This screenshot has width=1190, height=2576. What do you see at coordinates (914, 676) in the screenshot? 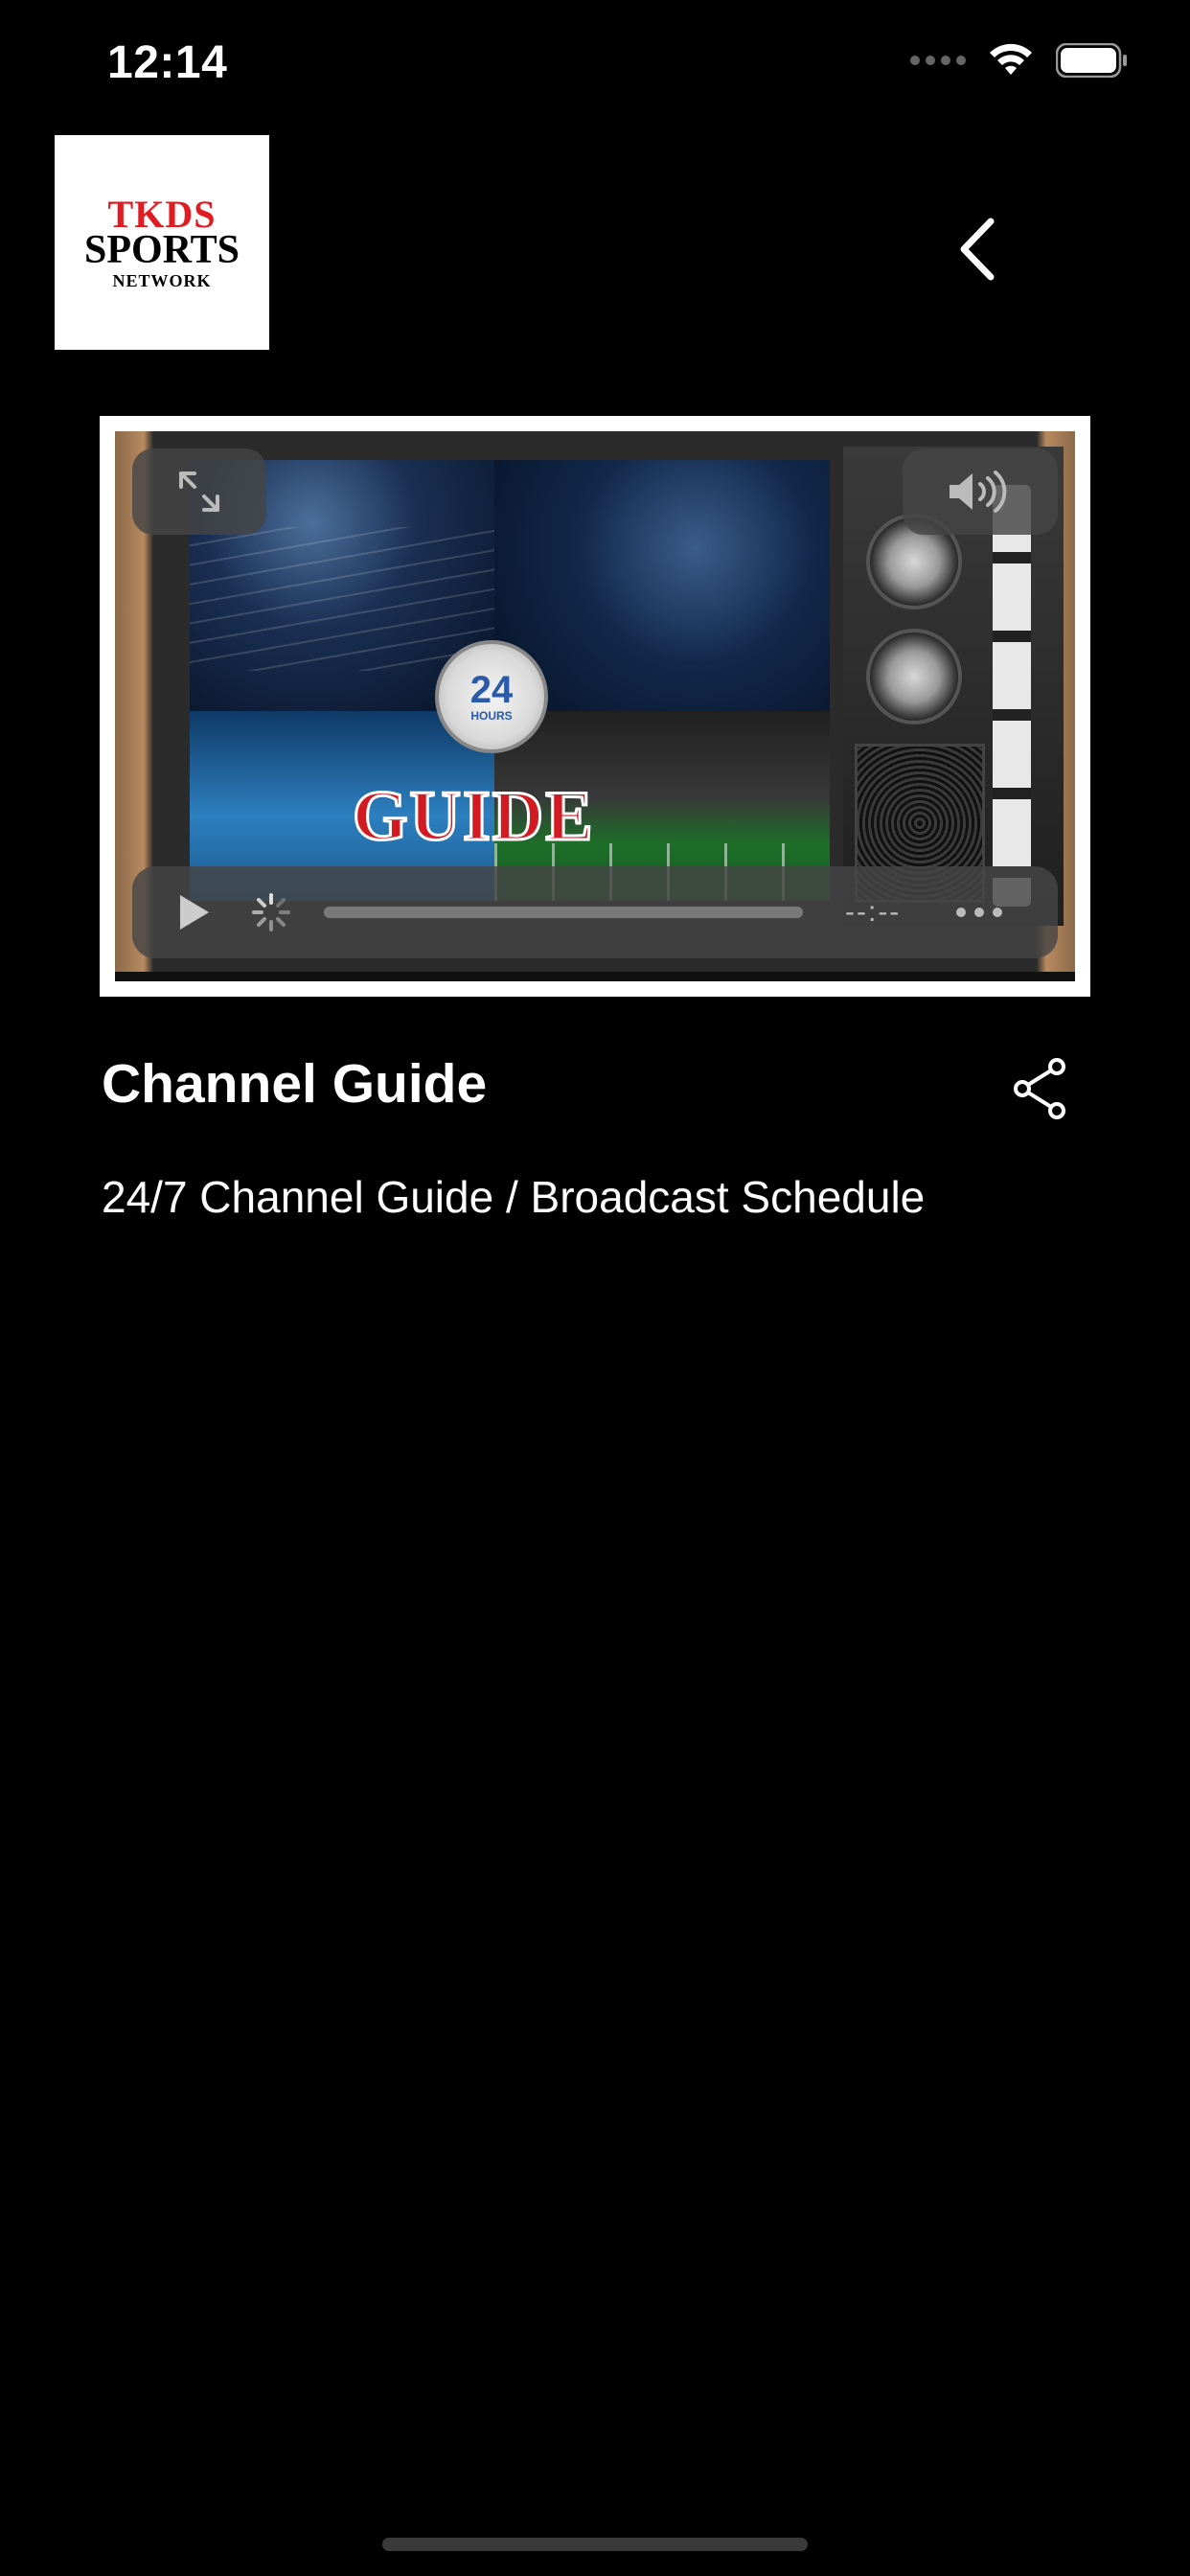
I see `knob-icon` at bounding box center [914, 676].